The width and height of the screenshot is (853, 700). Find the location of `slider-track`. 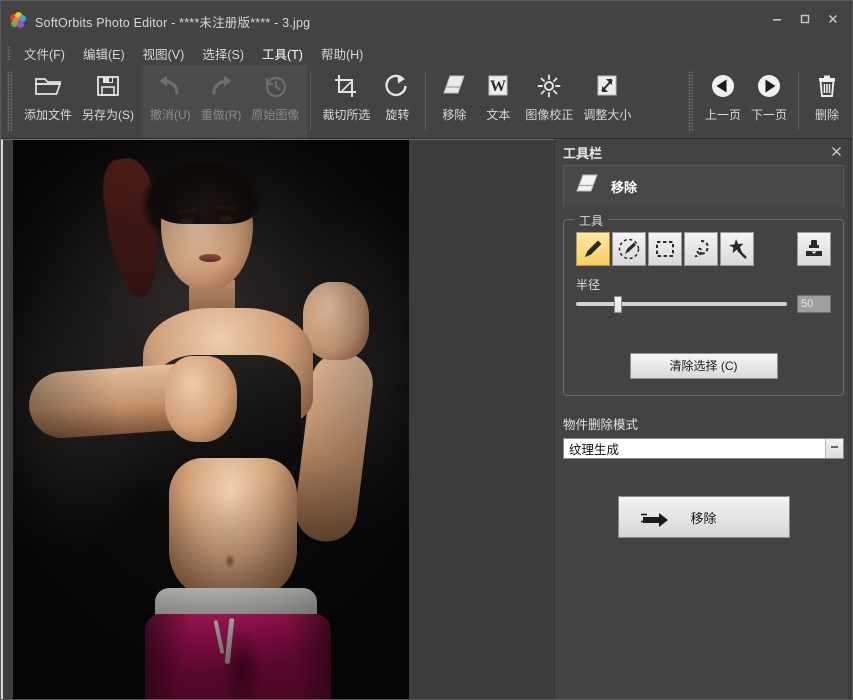

slider-track is located at coordinates (681, 304).